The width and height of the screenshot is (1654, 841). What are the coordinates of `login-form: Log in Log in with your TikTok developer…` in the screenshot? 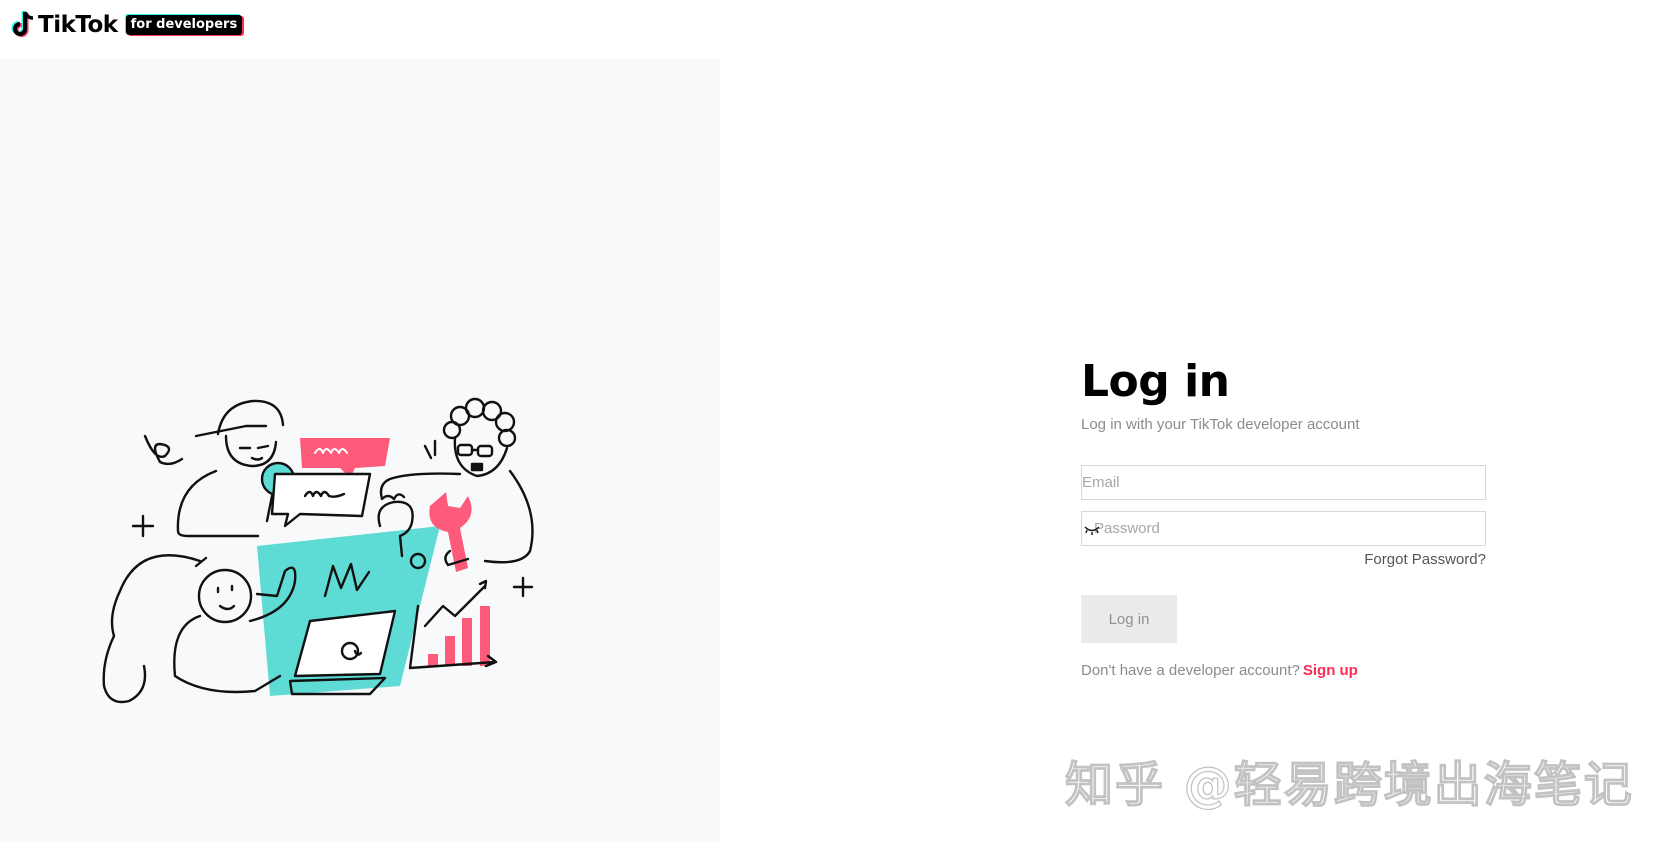 It's located at (1284, 517).